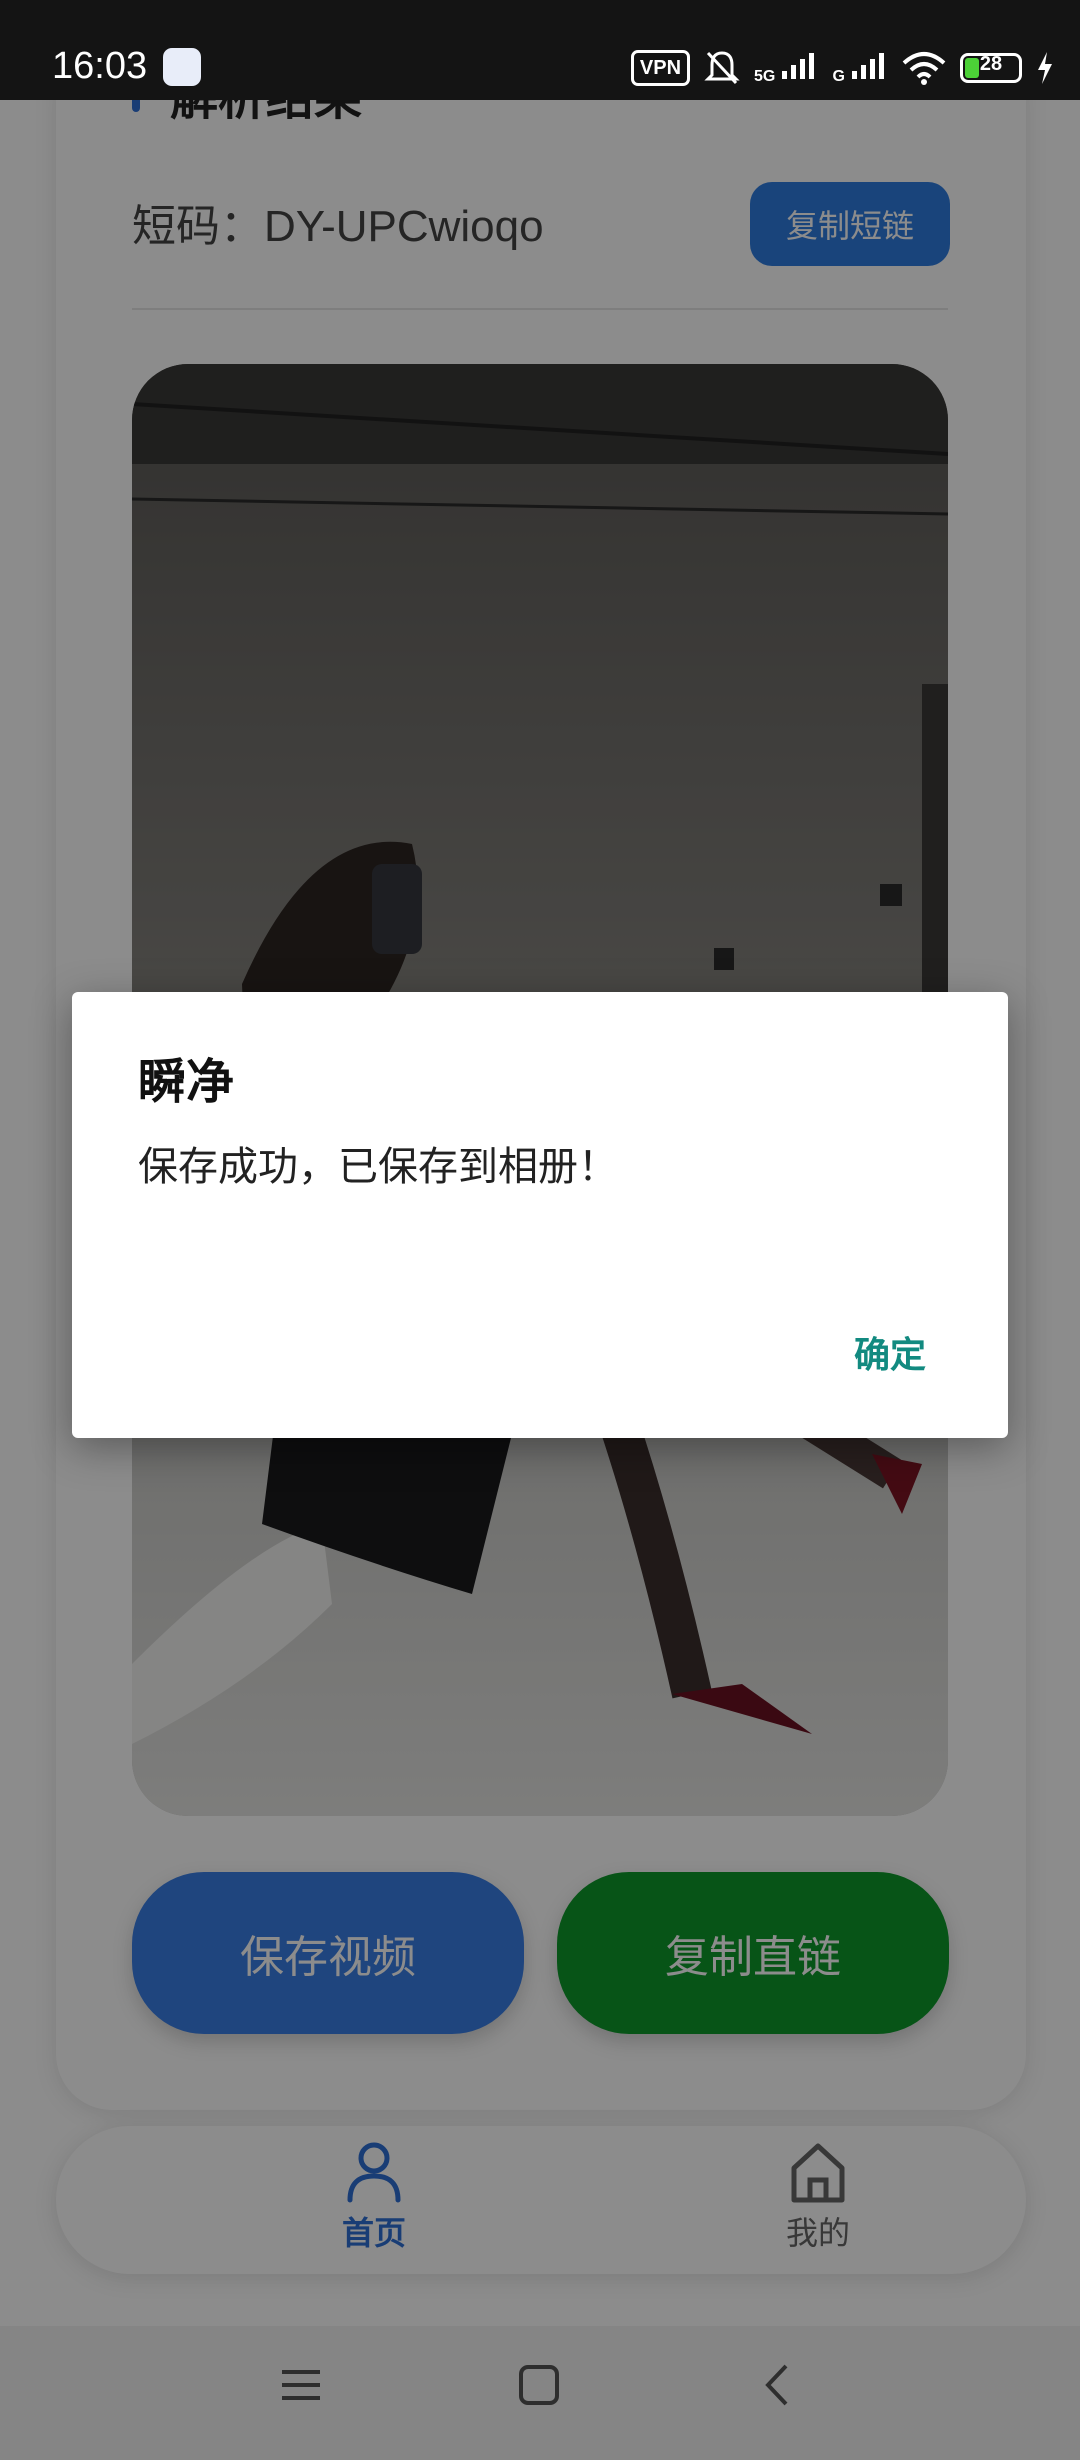 Image resolution: width=1080 pixels, height=2460 pixels. I want to click on cell-signal-1-icon: 5G, so click(786, 68).